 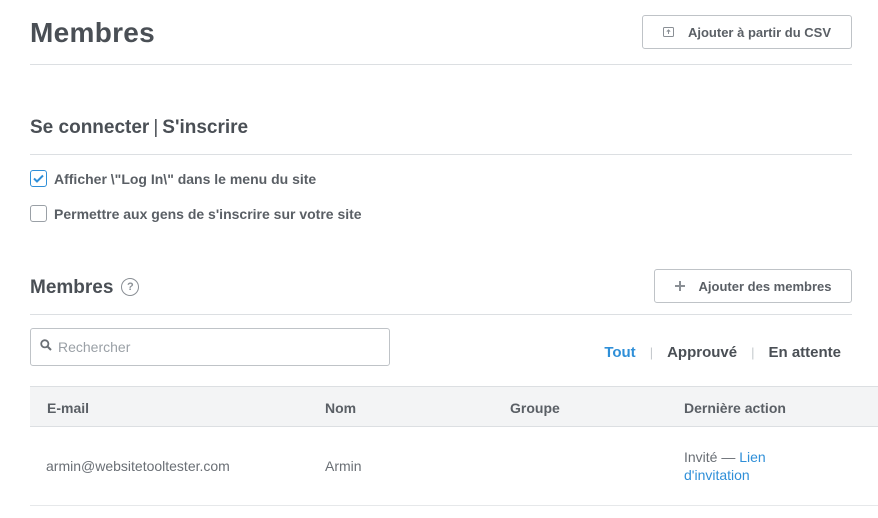 What do you see at coordinates (205, 127) in the screenshot?
I see `login-title-signup: S'inscrire` at bounding box center [205, 127].